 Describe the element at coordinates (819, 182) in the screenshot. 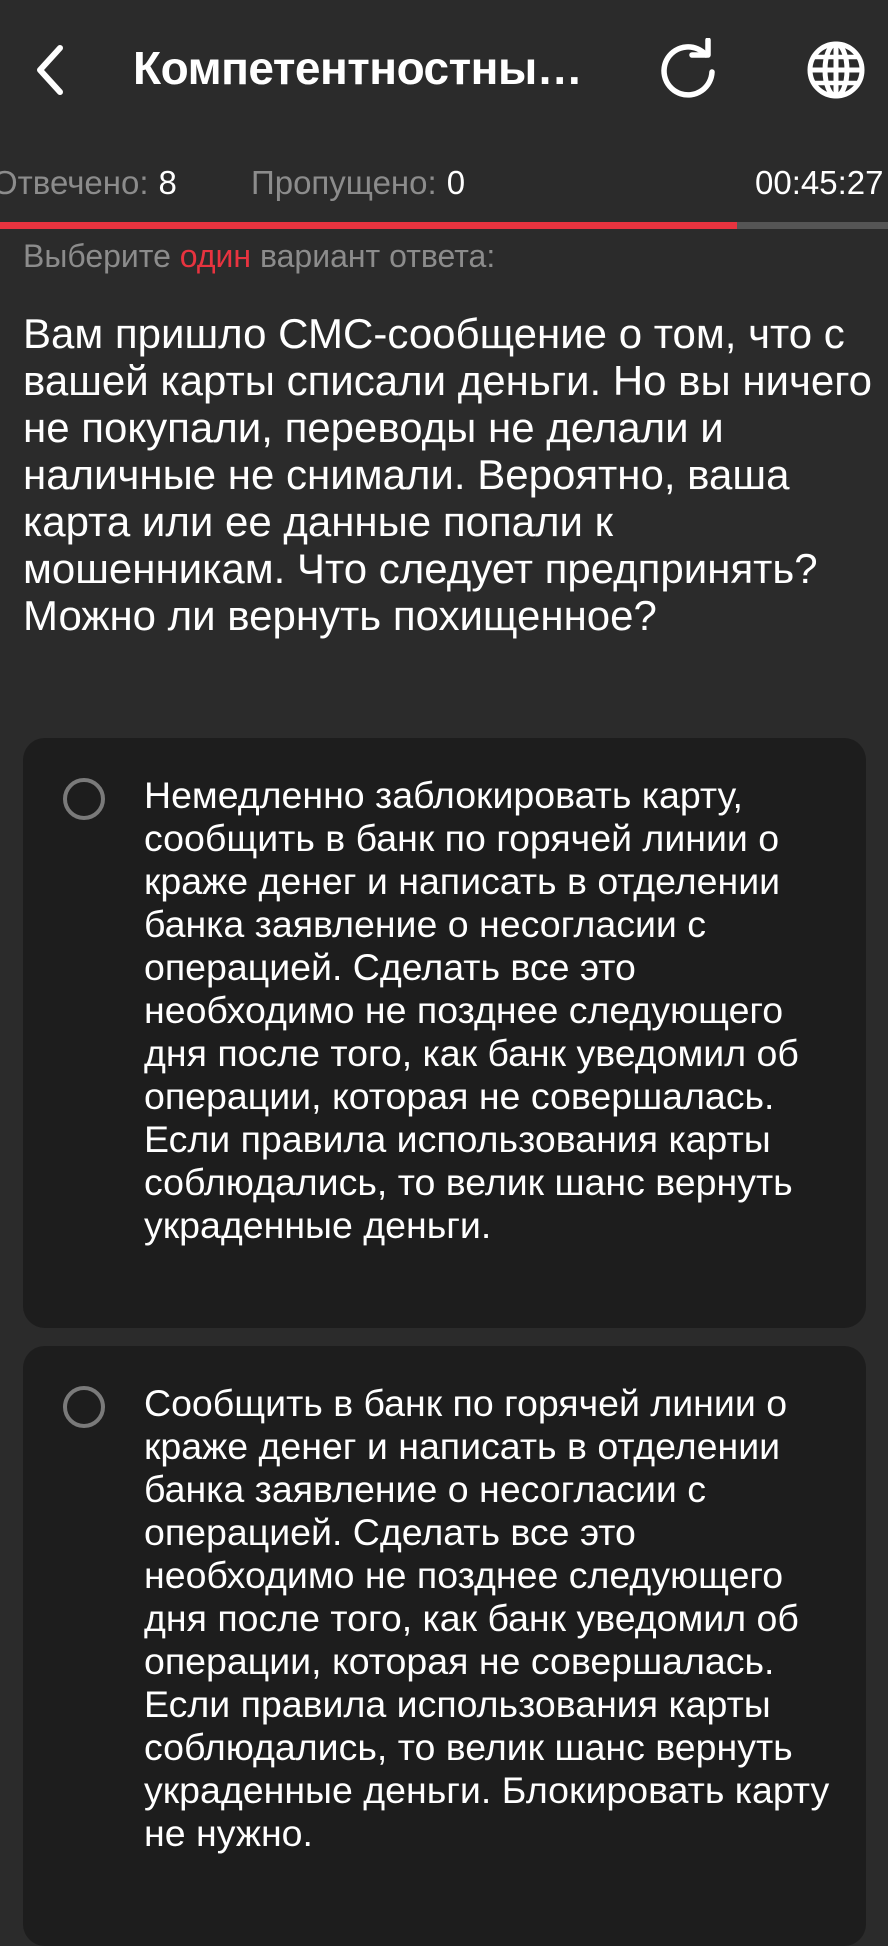

I see `timer: 00:45:27` at that location.